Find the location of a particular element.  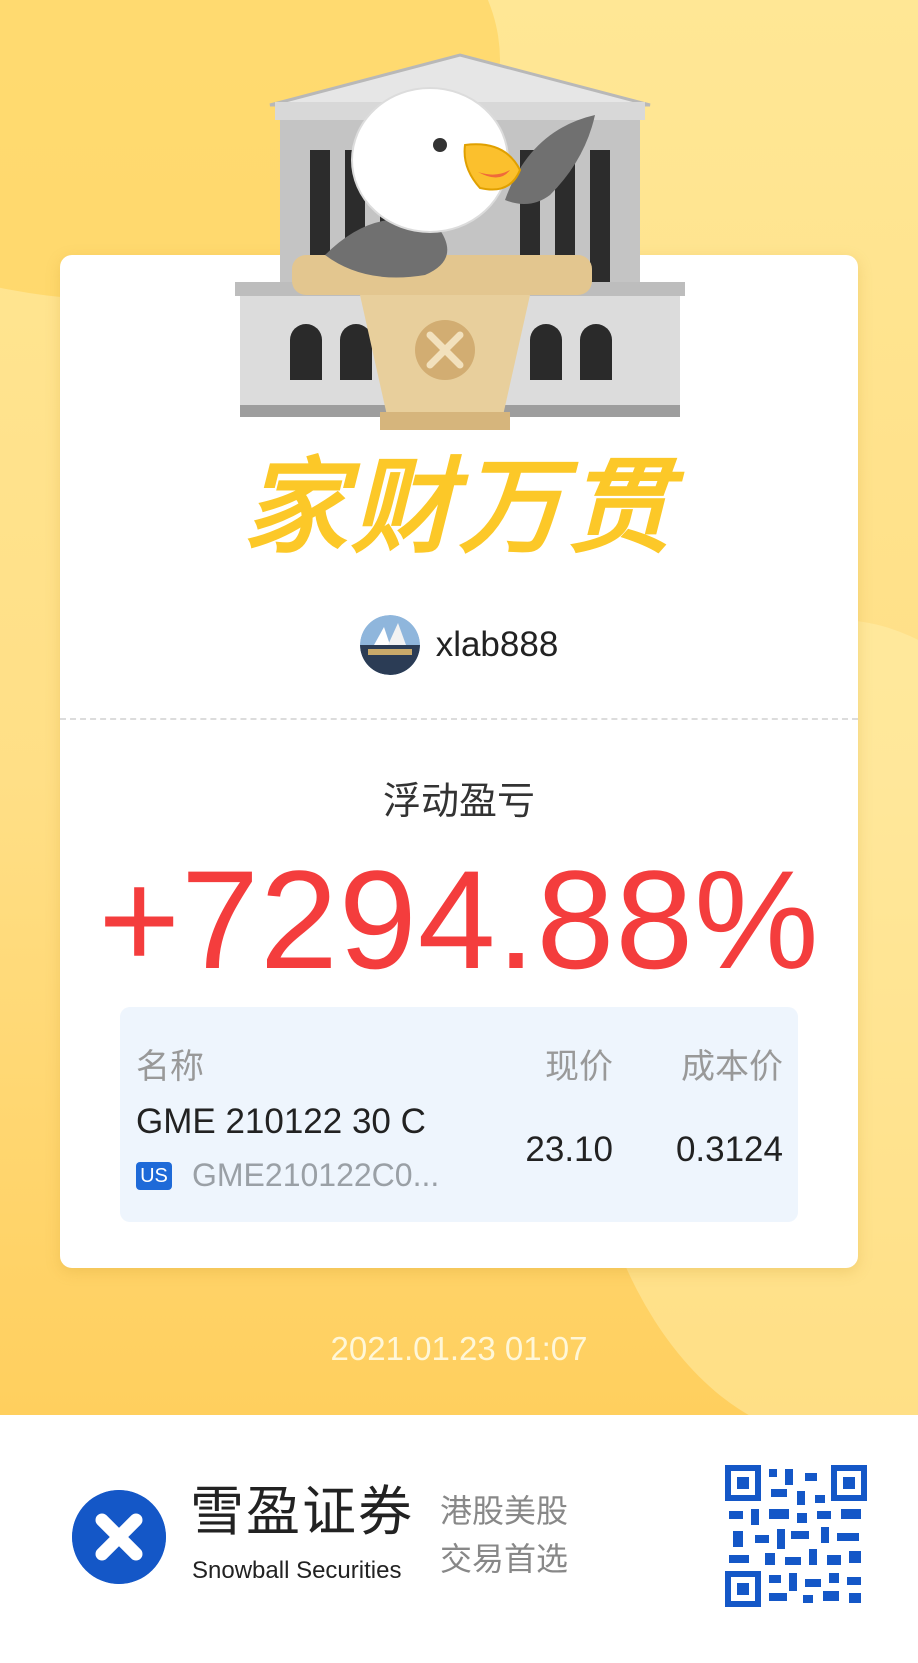

market-badge: US is located at coordinates (154, 1176).